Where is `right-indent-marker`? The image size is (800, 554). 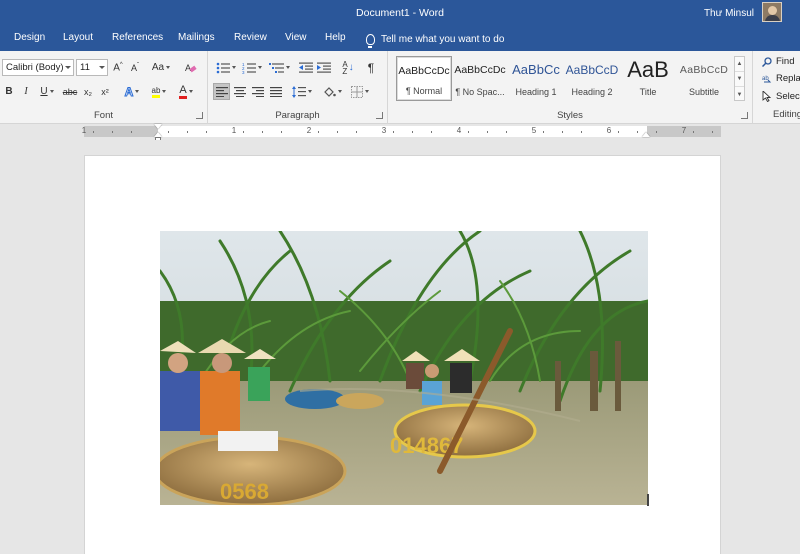
right-indent-marker is located at coordinates (646, 134).